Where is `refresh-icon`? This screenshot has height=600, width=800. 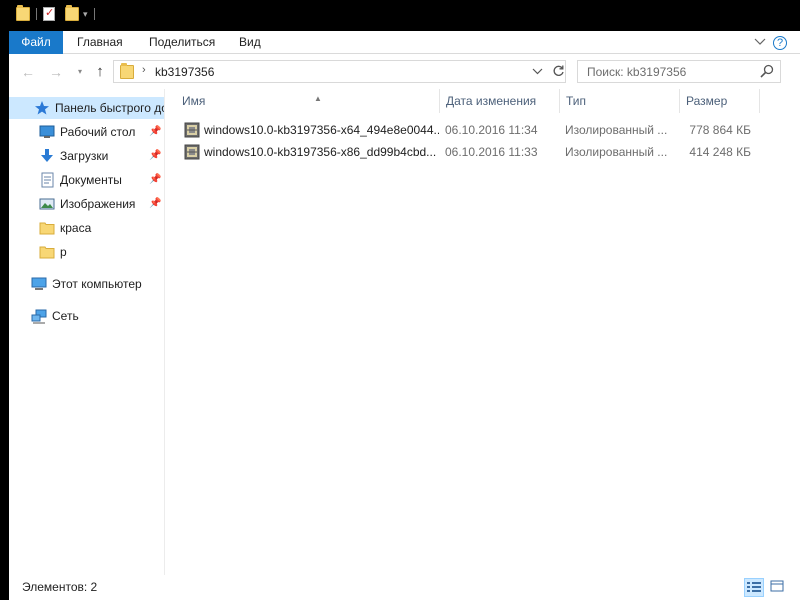
refresh-icon is located at coordinates (558, 72).